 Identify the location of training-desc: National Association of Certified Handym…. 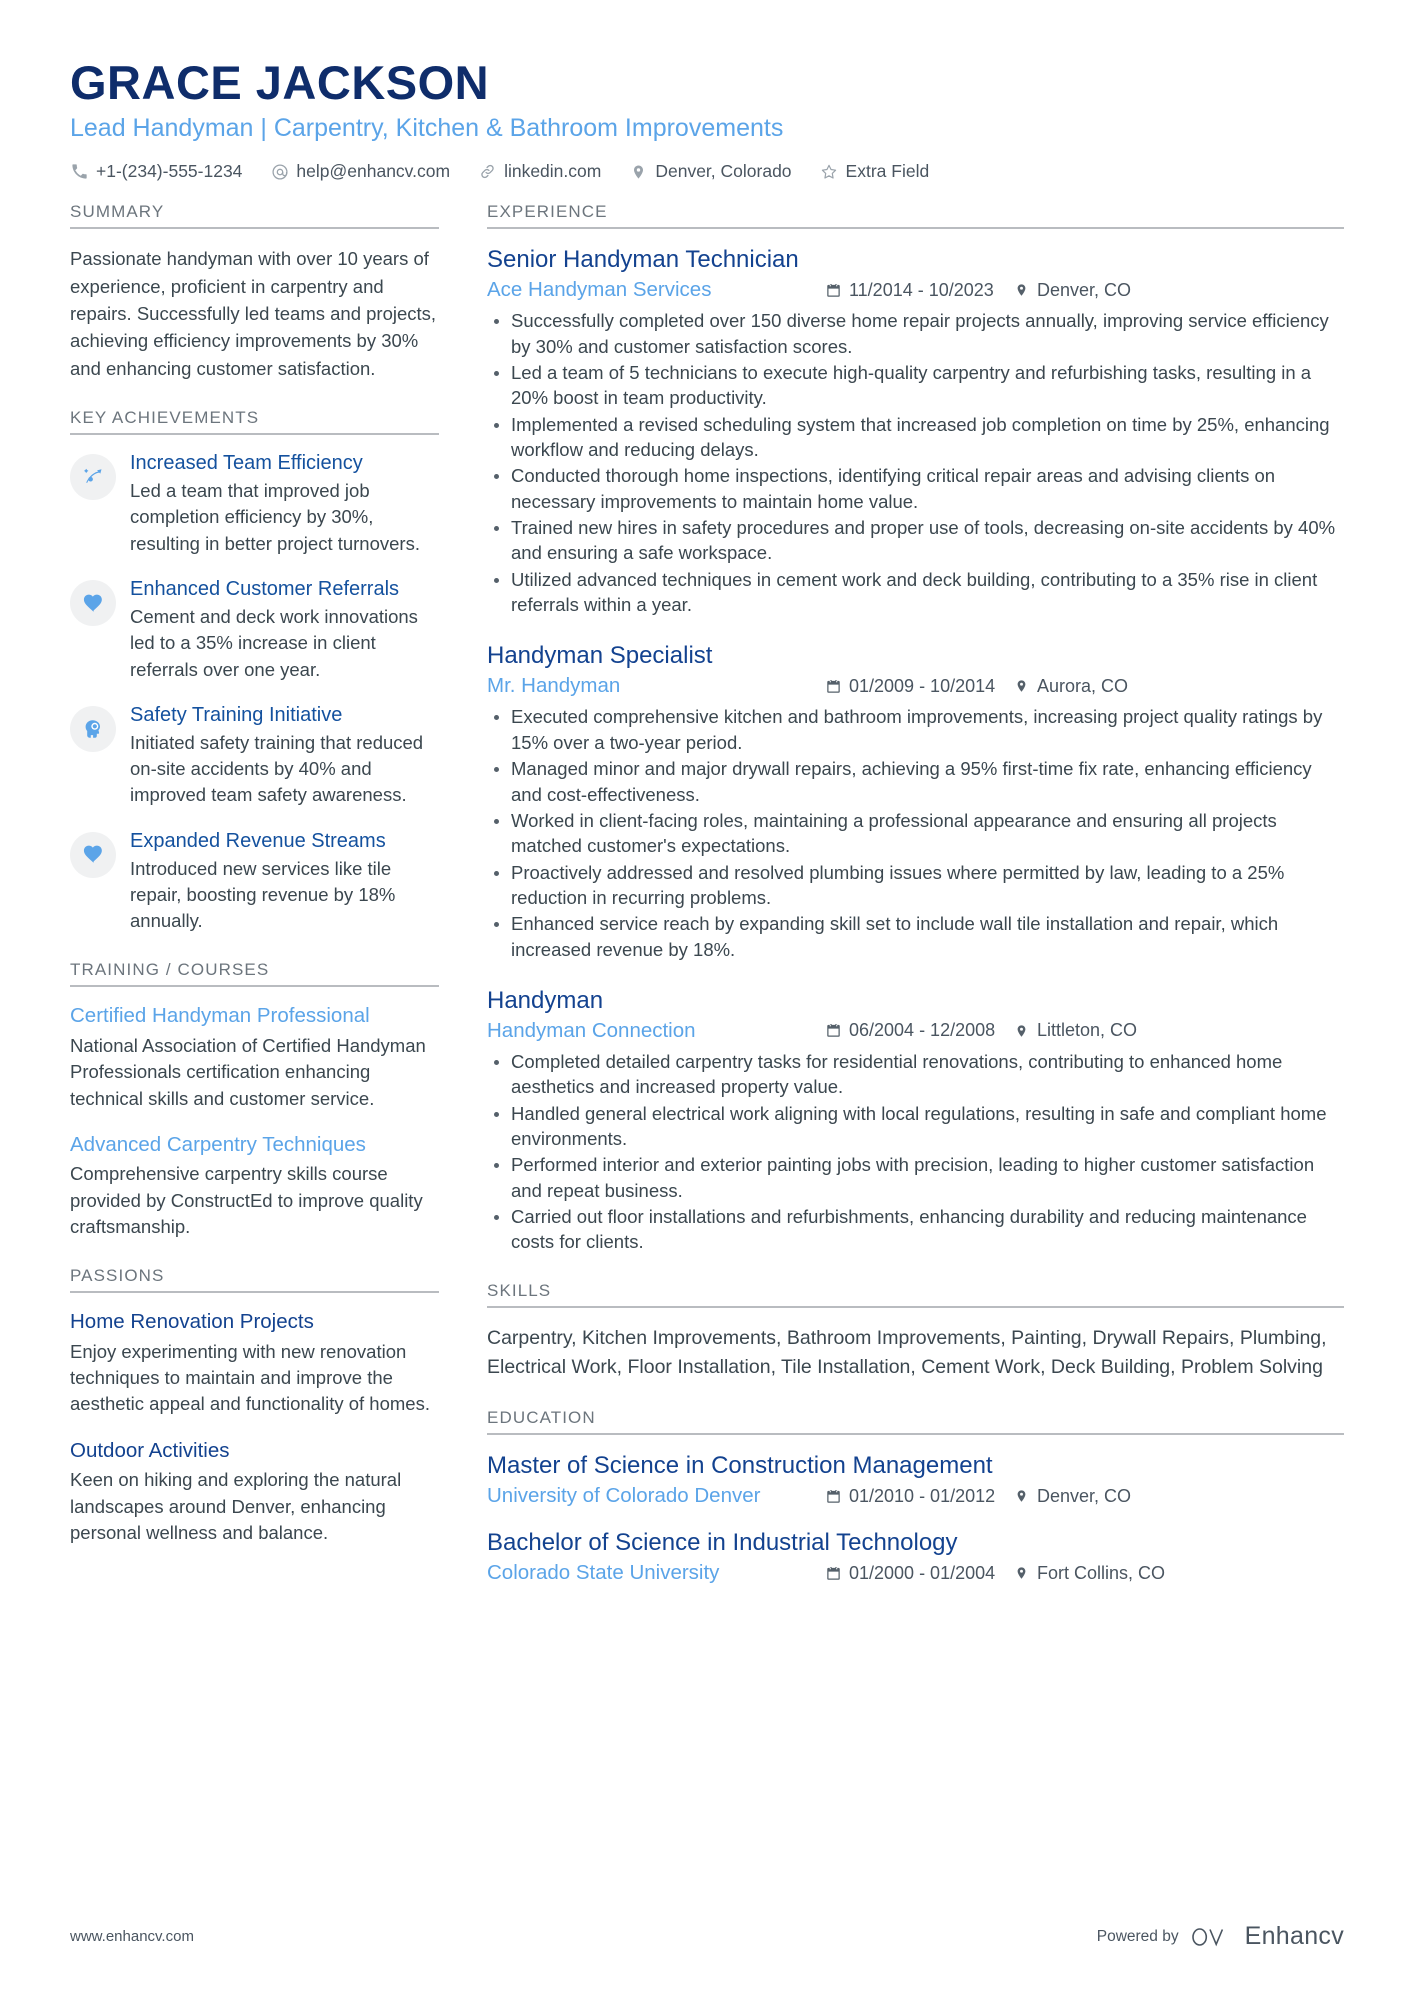
(248, 1072).